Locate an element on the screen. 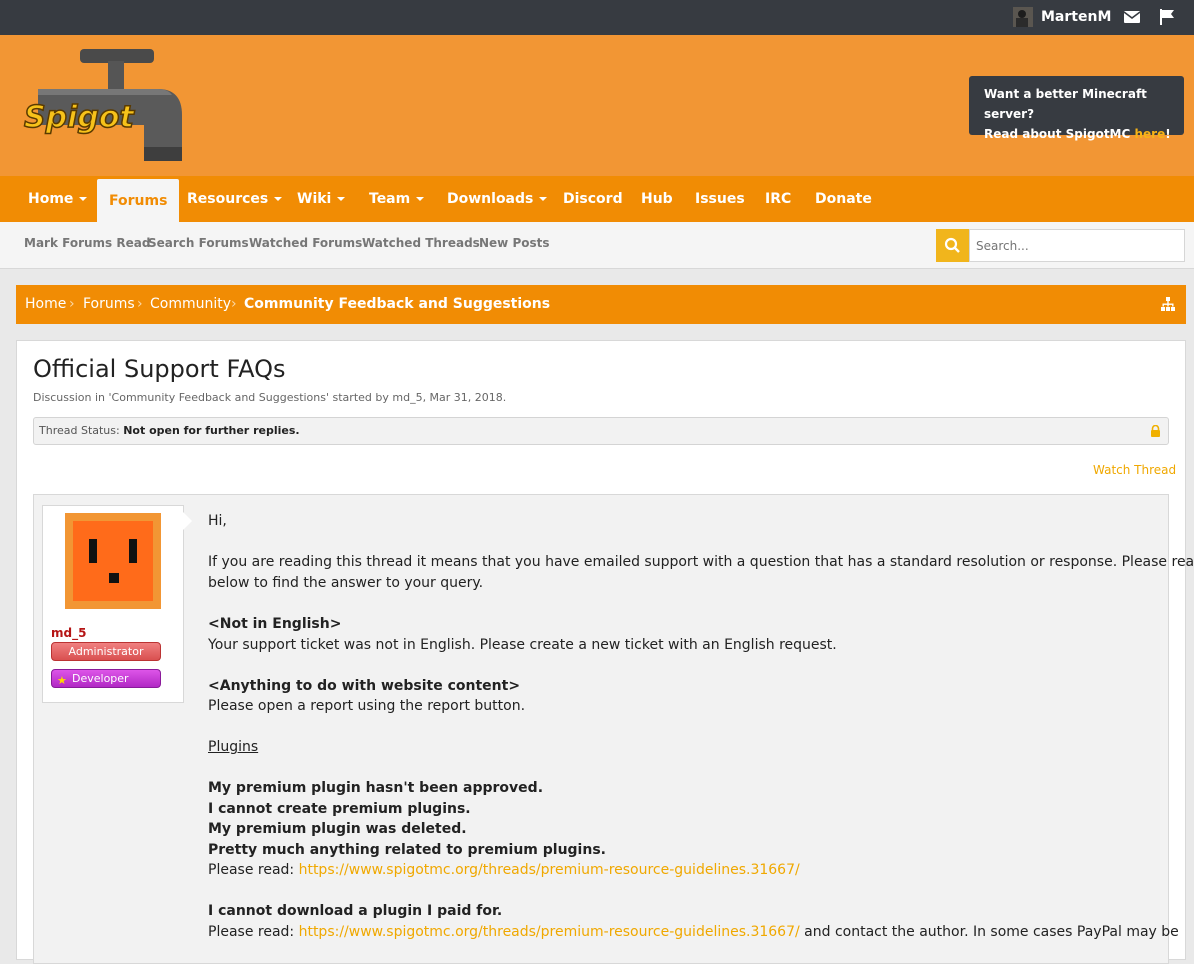  section-plugins: Plugins is located at coordinates (233, 747).